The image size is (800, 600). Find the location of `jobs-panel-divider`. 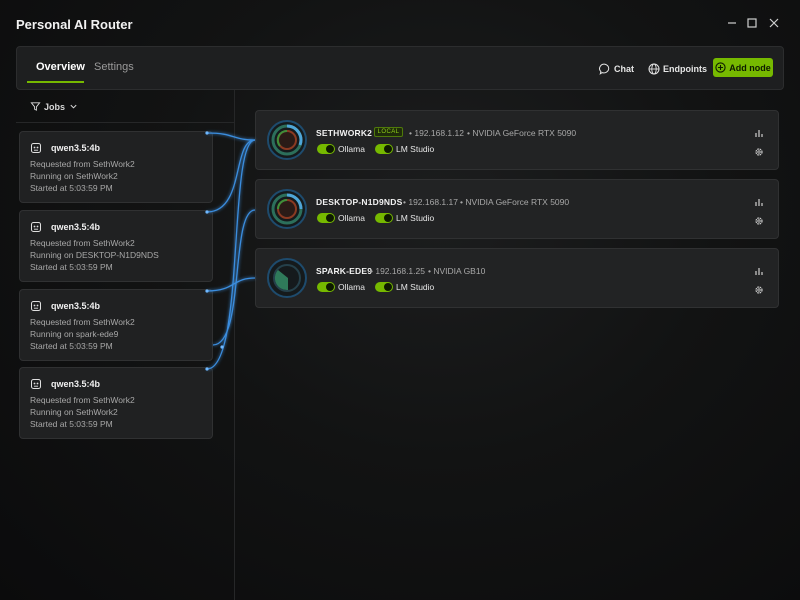

jobs-panel-divider is located at coordinates (234, 345).